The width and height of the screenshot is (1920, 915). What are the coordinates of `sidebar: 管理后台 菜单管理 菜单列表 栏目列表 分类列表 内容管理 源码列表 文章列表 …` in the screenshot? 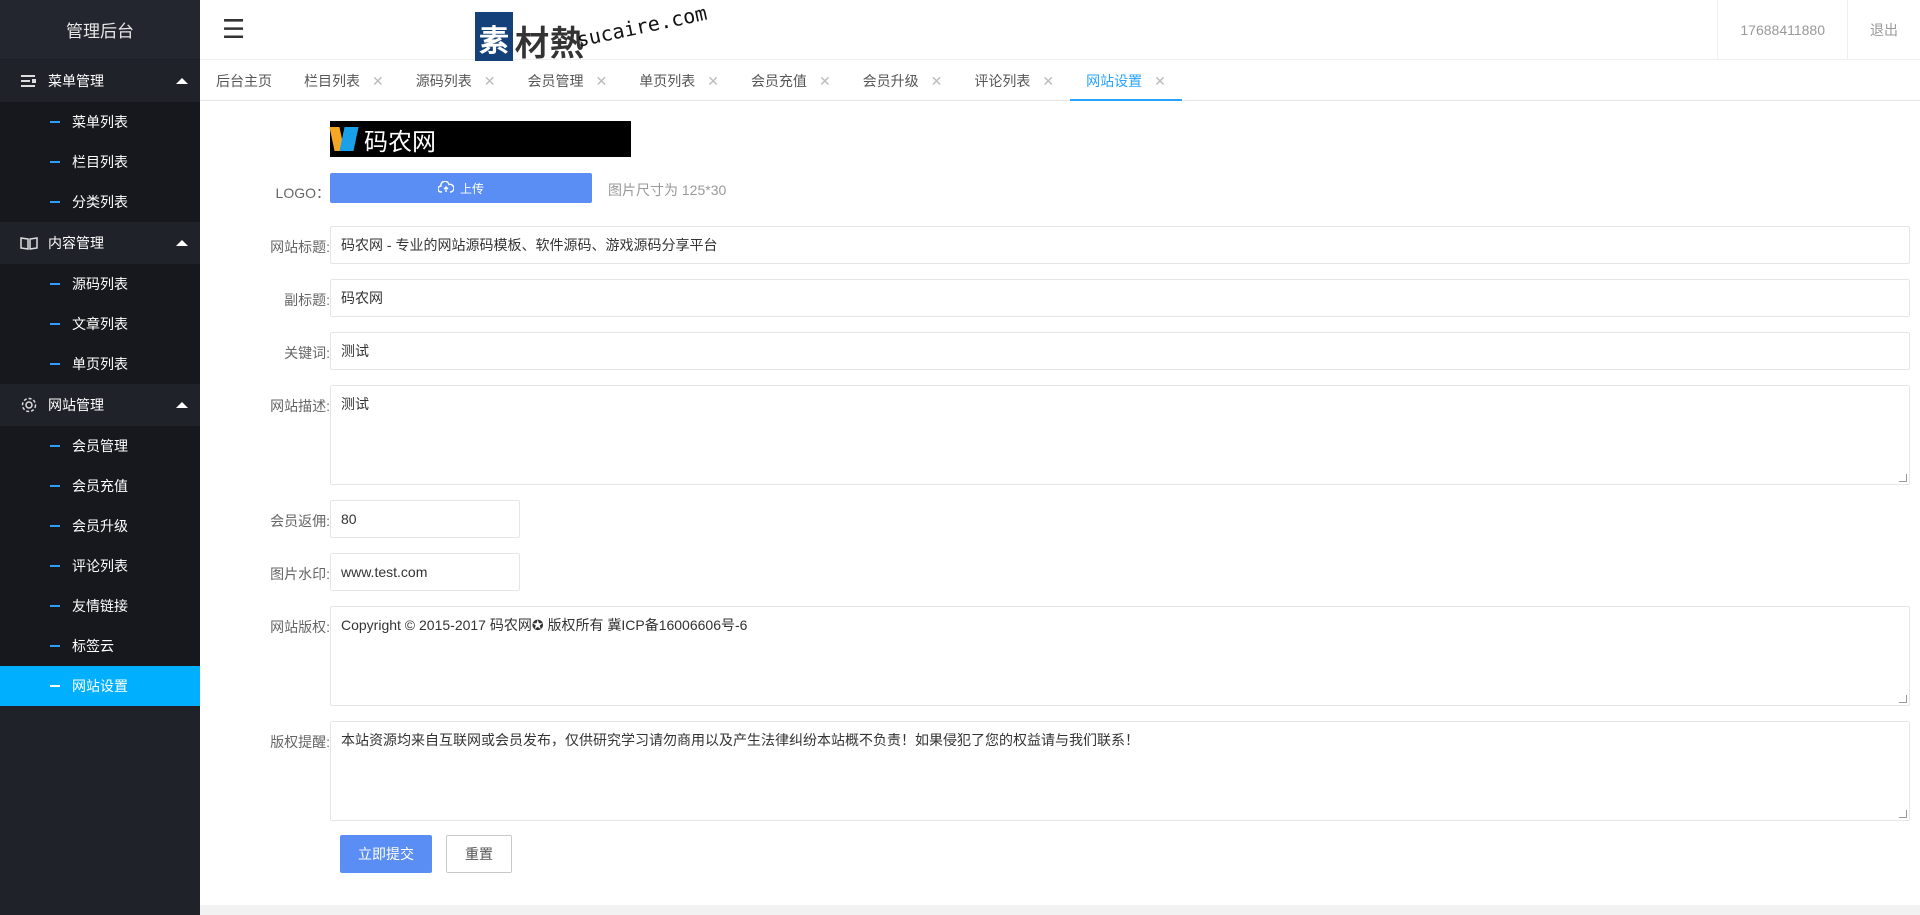 It's located at (100, 457).